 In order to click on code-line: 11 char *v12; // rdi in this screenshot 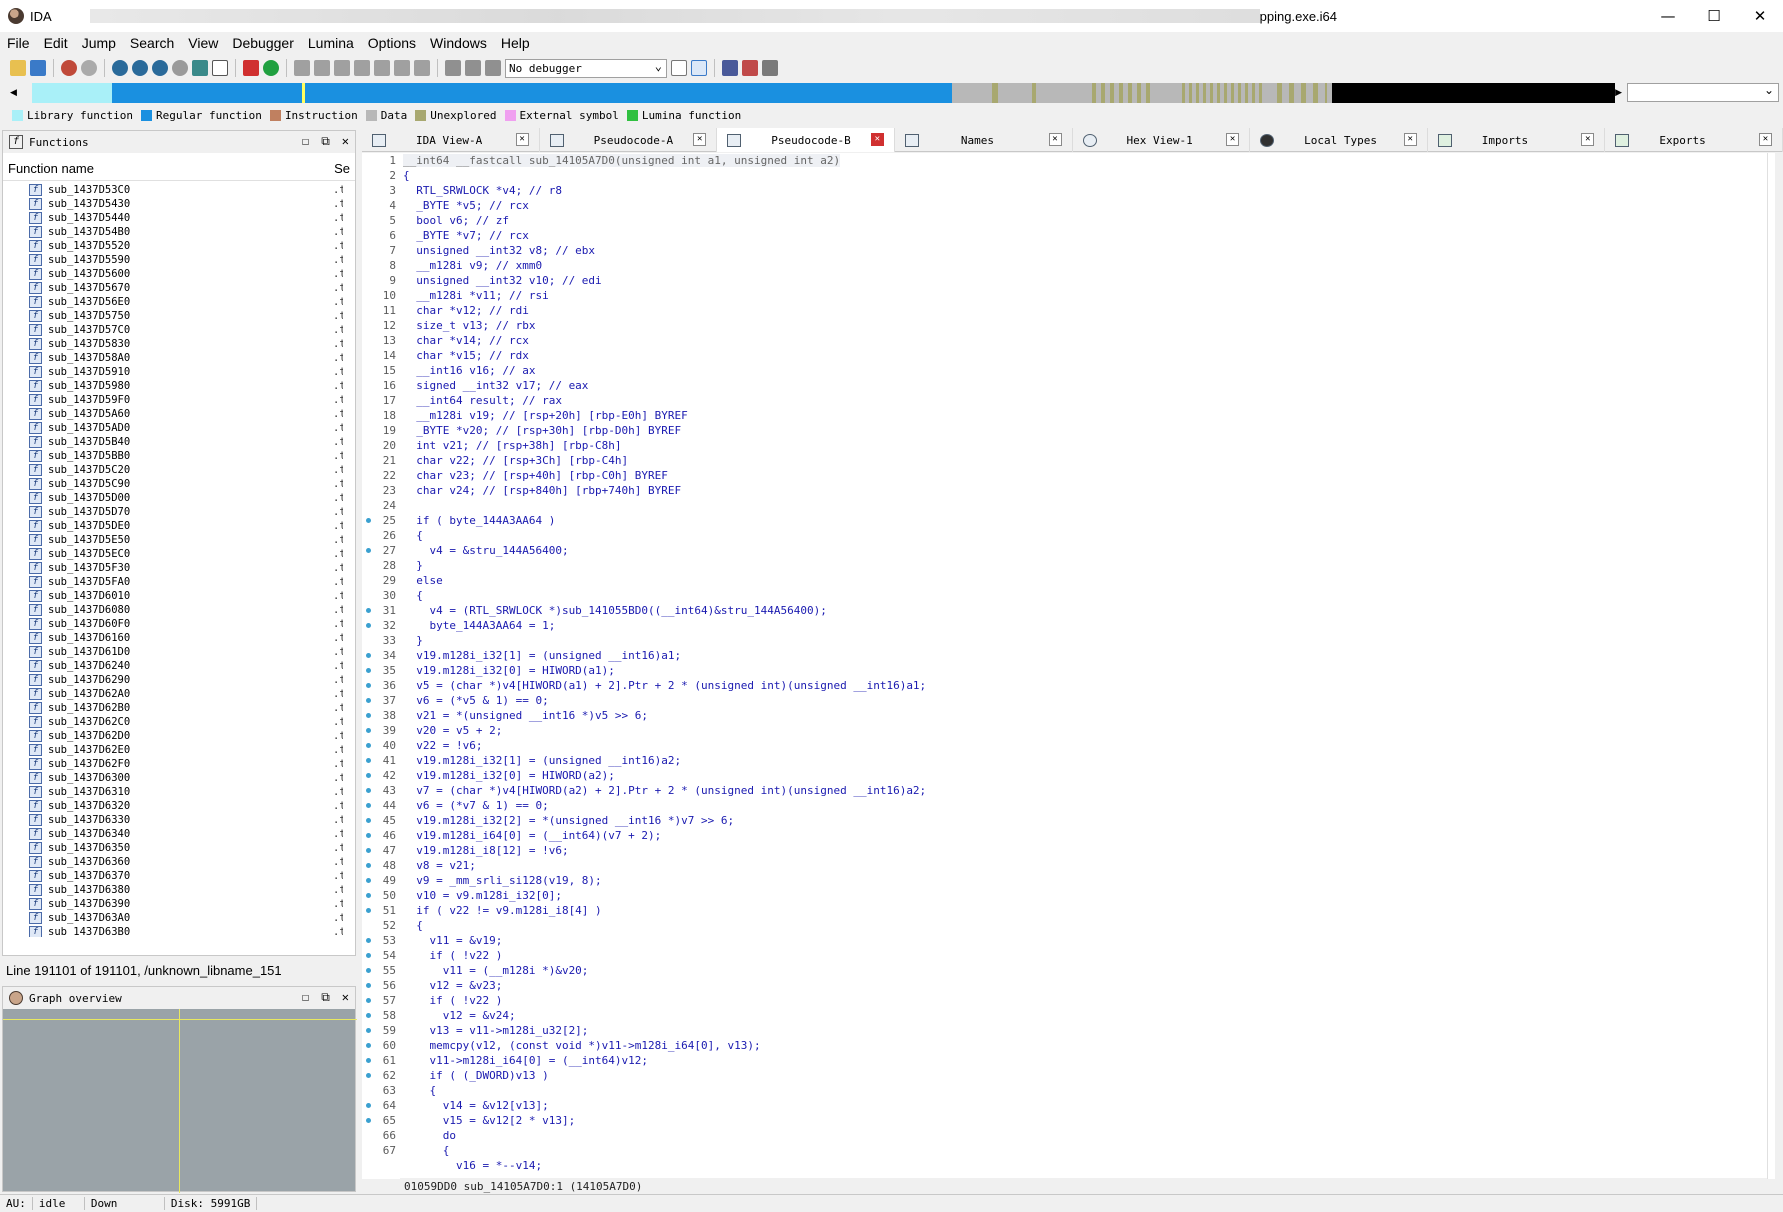, I will do `click(1064, 310)`.